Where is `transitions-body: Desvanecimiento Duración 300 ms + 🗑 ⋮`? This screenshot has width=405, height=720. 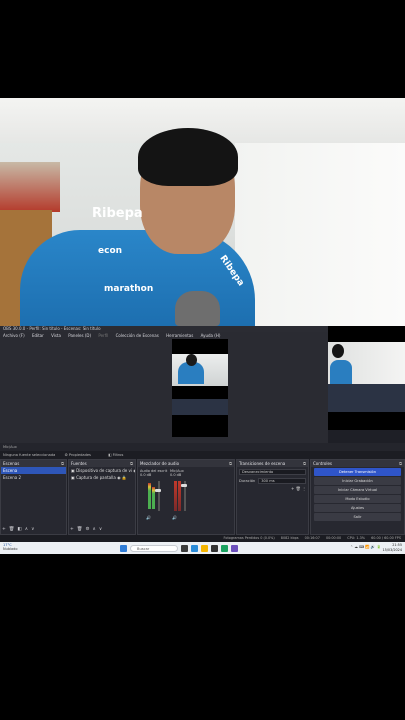 transitions-body: Desvanecimiento Duración 300 ms + 🗑 ⋮ is located at coordinates (272, 480).